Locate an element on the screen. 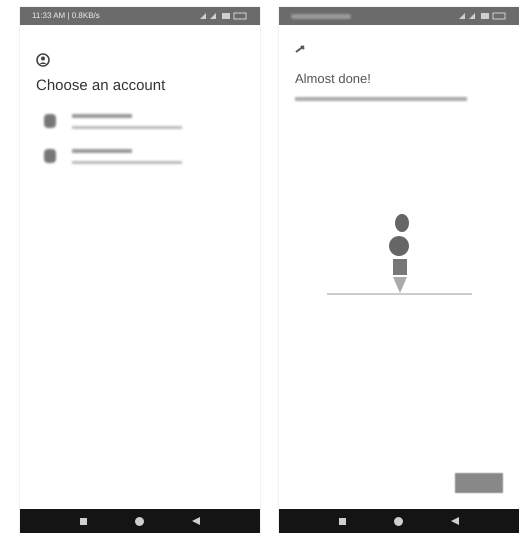 The height and width of the screenshot is (533, 519). status-time: 11:33 AM | 0.8KB/s is located at coordinates (66, 16).